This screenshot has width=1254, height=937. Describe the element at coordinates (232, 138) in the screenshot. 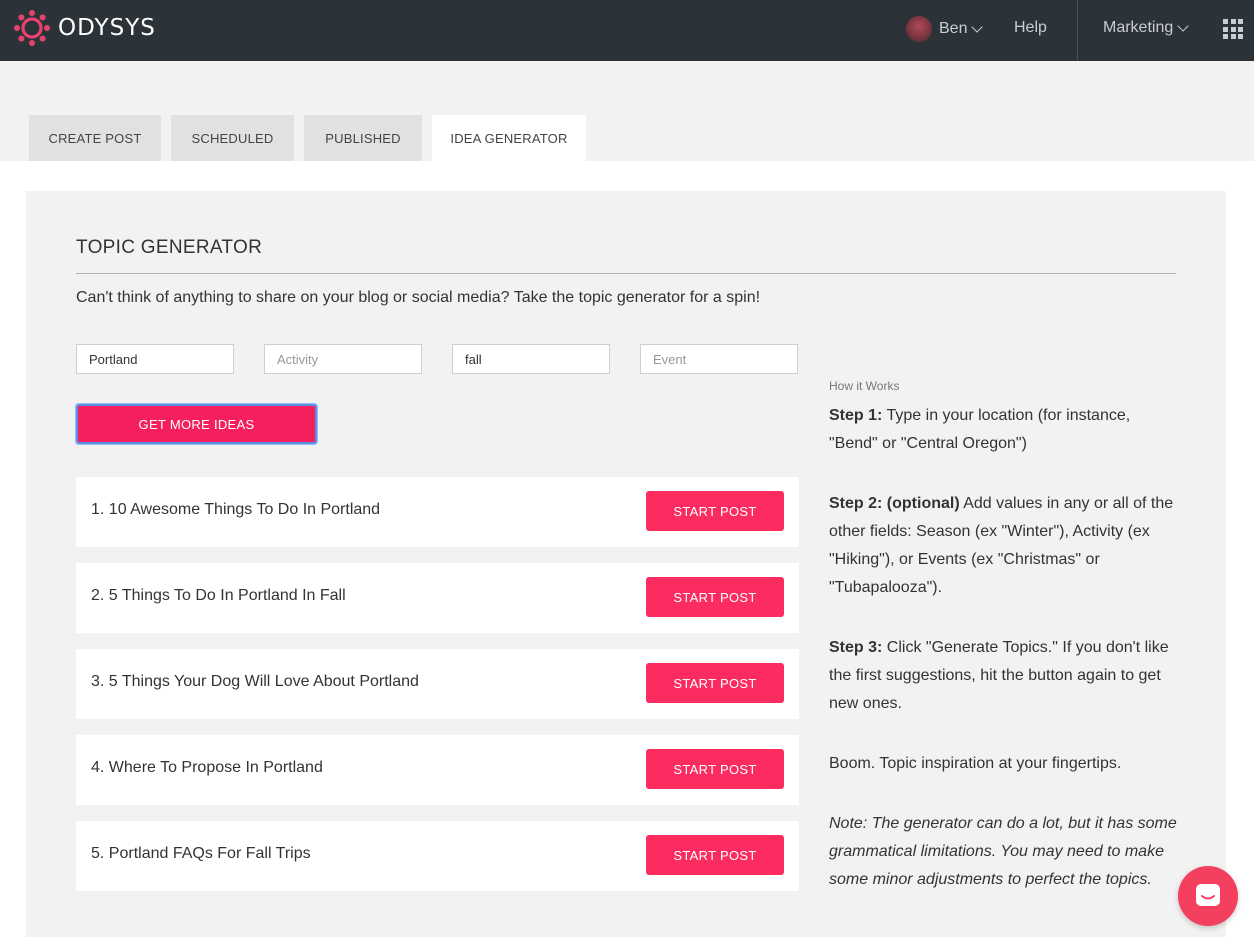

I see `tab-scheduled: SCHEDULED` at that location.